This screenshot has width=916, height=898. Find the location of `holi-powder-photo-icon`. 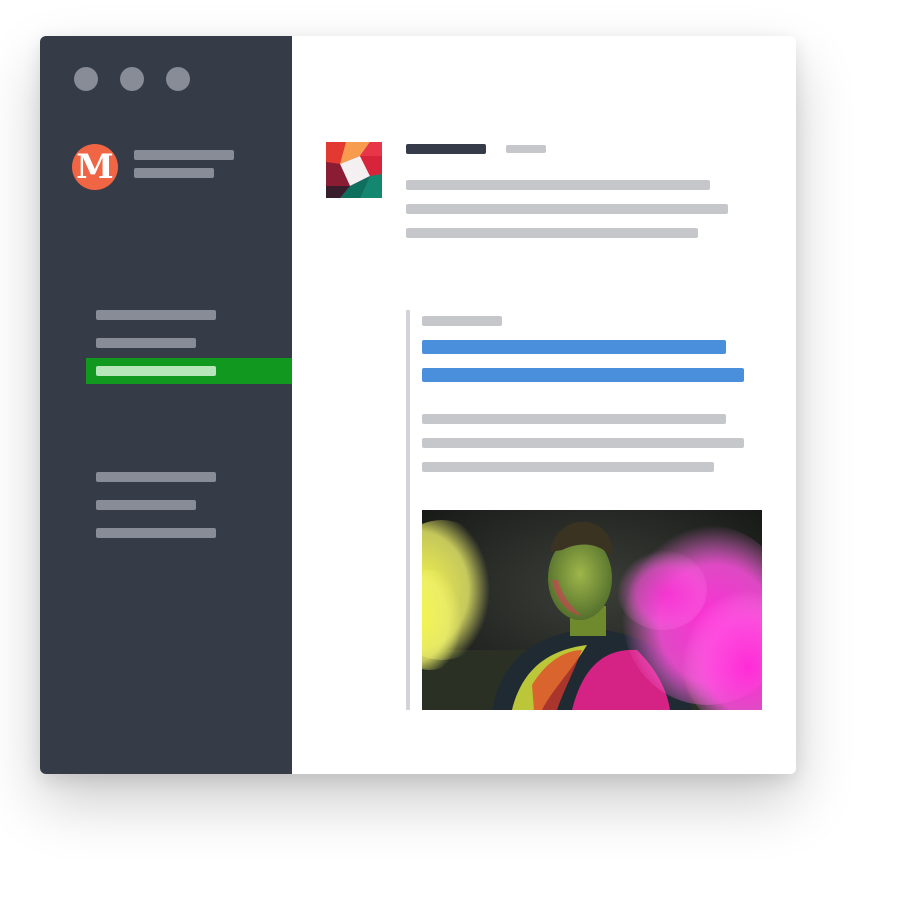

holi-powder-photo-icon is located at coordinates (592, 610).